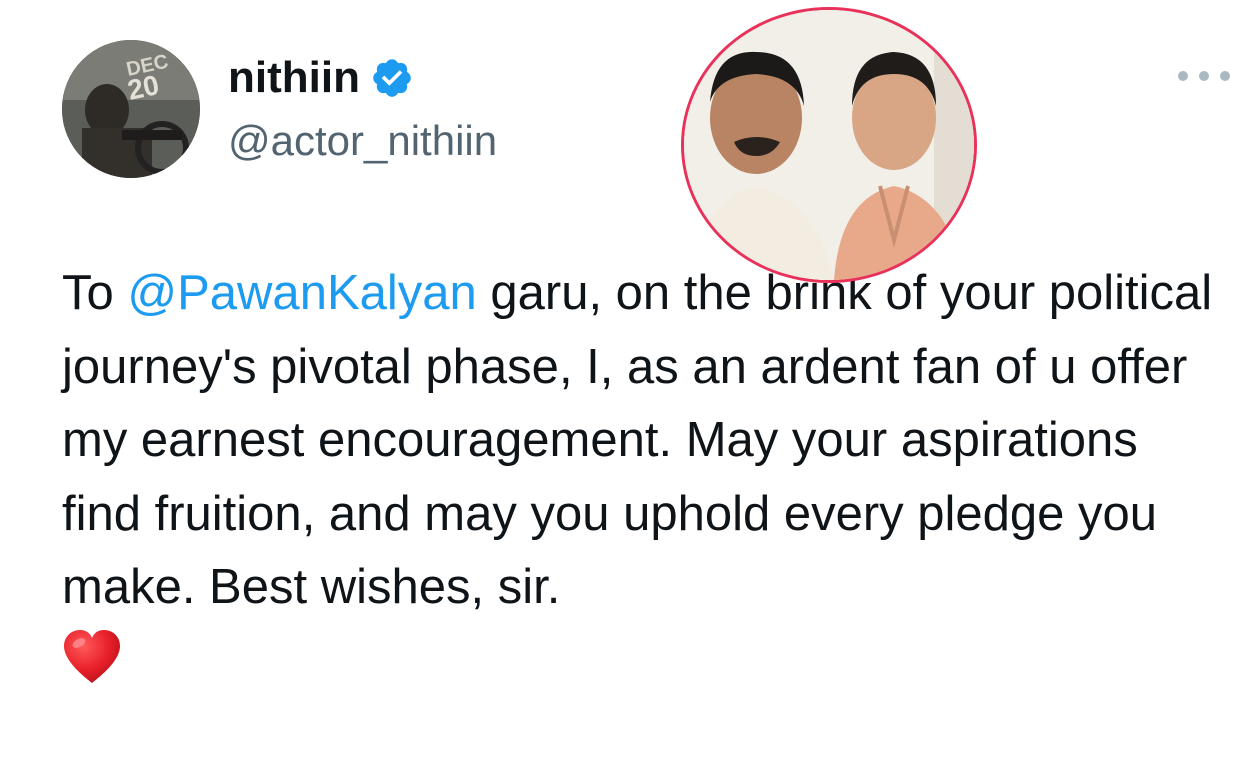  What do you see at coordinates (131, 109) in the screenshot?
I see `author-avatar: DEC 20` at bounding box center [131, 109].